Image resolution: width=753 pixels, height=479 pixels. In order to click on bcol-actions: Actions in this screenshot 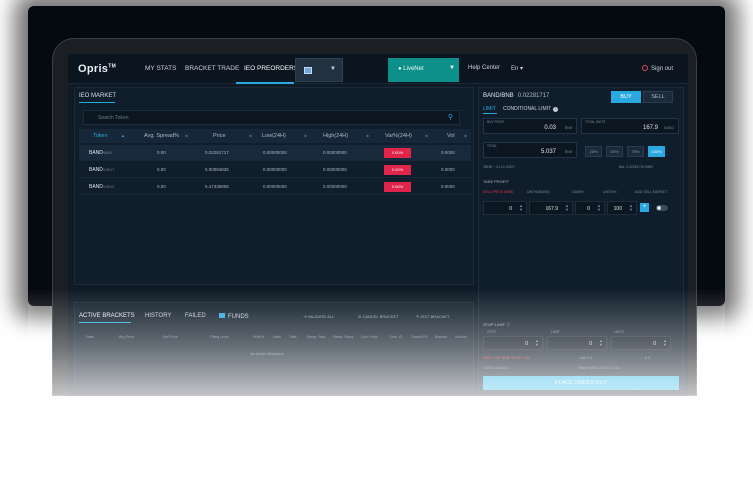, I will do `click(461, 337)`.